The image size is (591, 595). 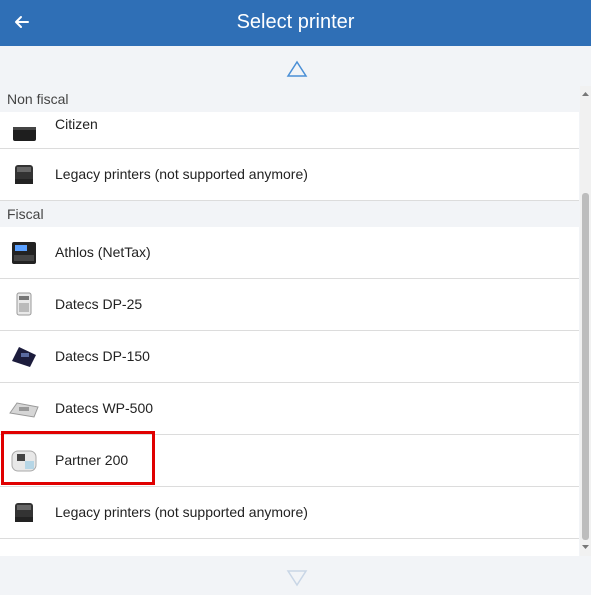 I want to click on list-item-datecs-dp25: Datecs DP-25, so click(x=289, y=305).